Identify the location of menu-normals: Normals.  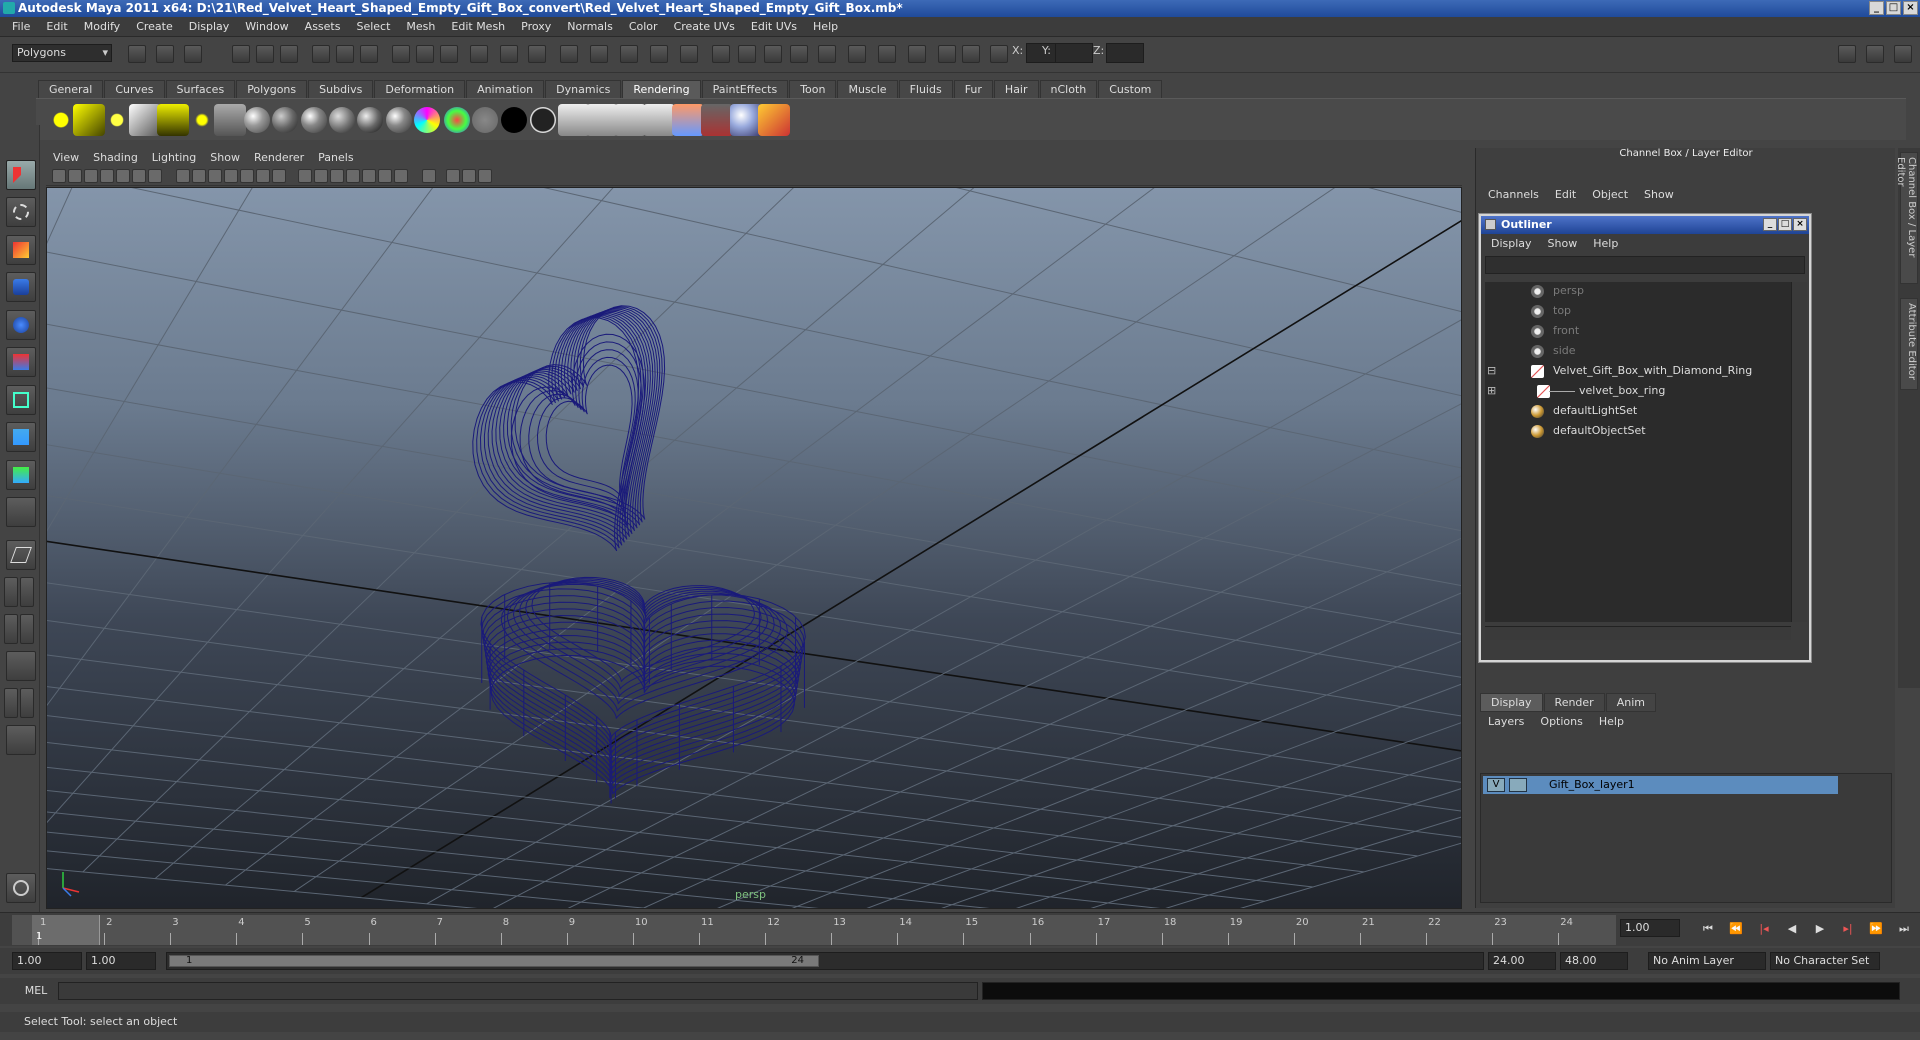
(590, 26).